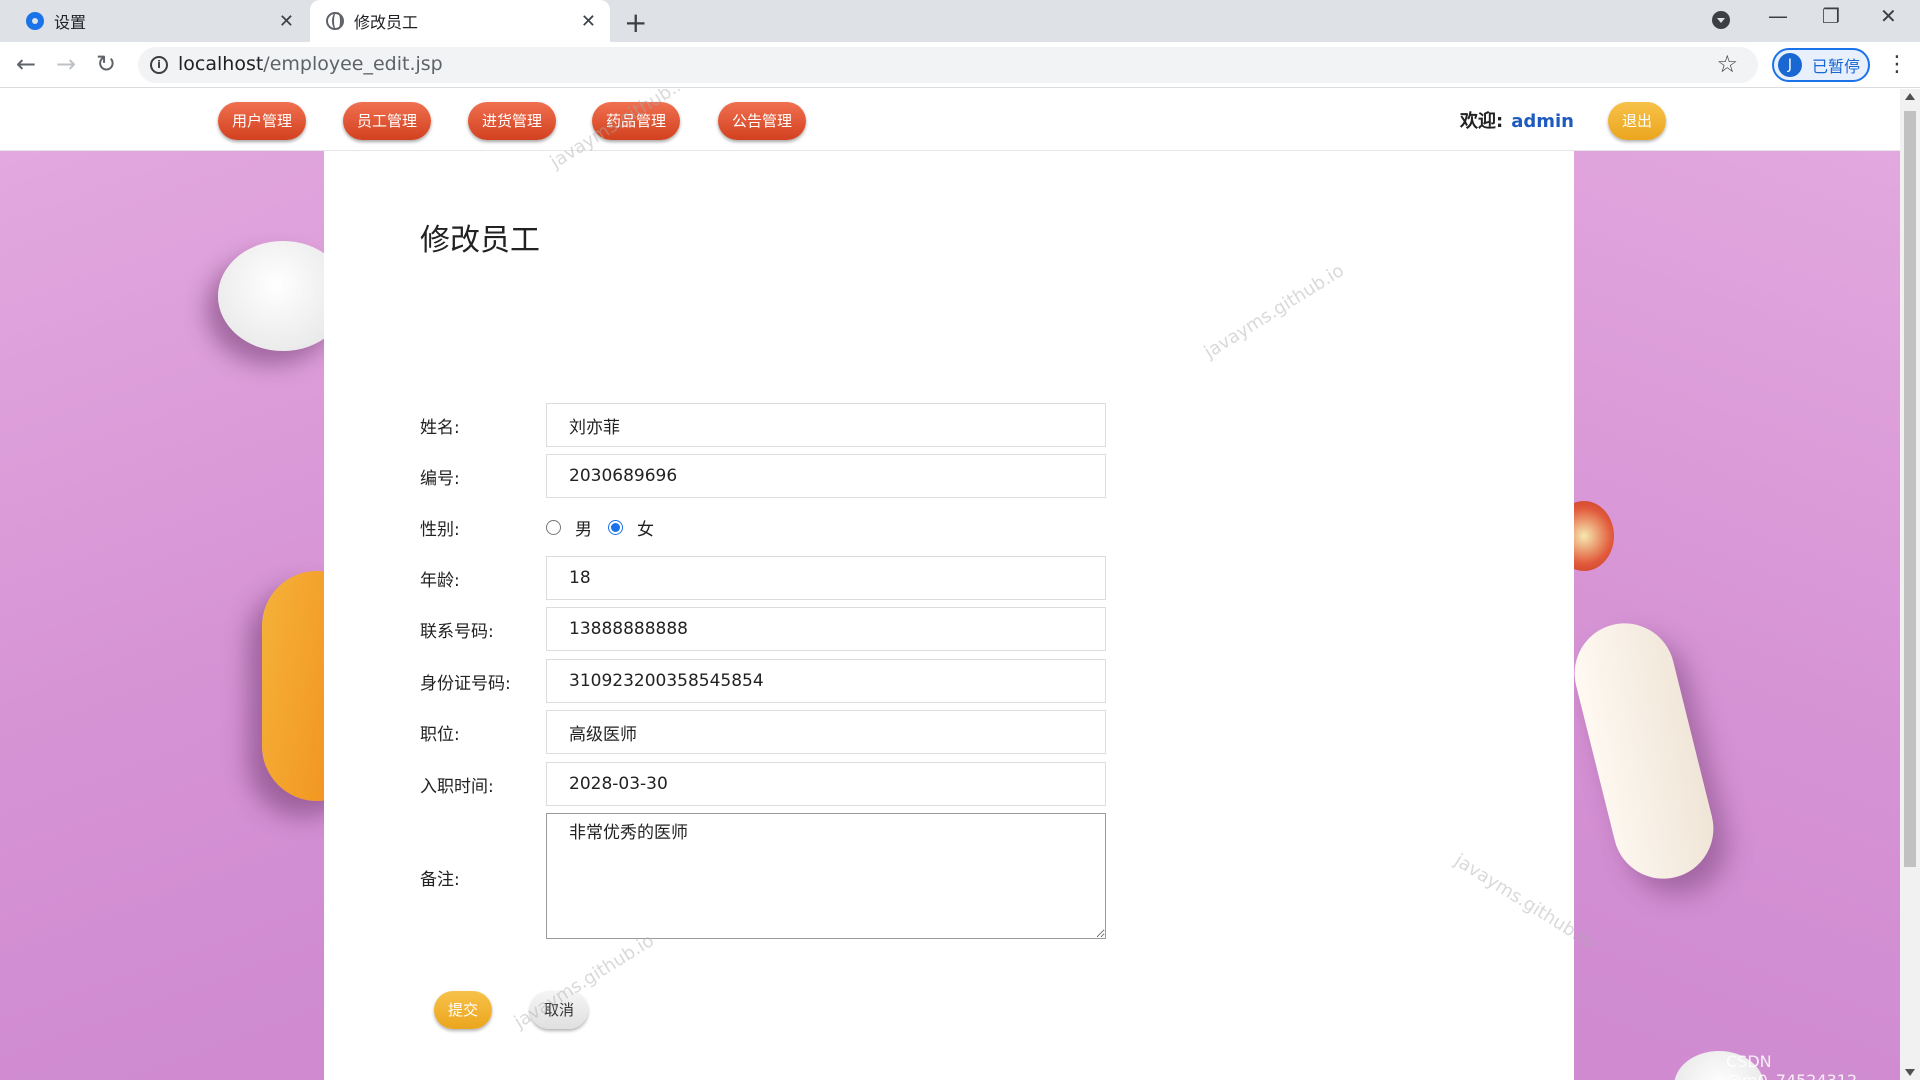  Describe the element at coordinates (1649, 751) in the screenshot. I see `white-capsule-image` at that location.